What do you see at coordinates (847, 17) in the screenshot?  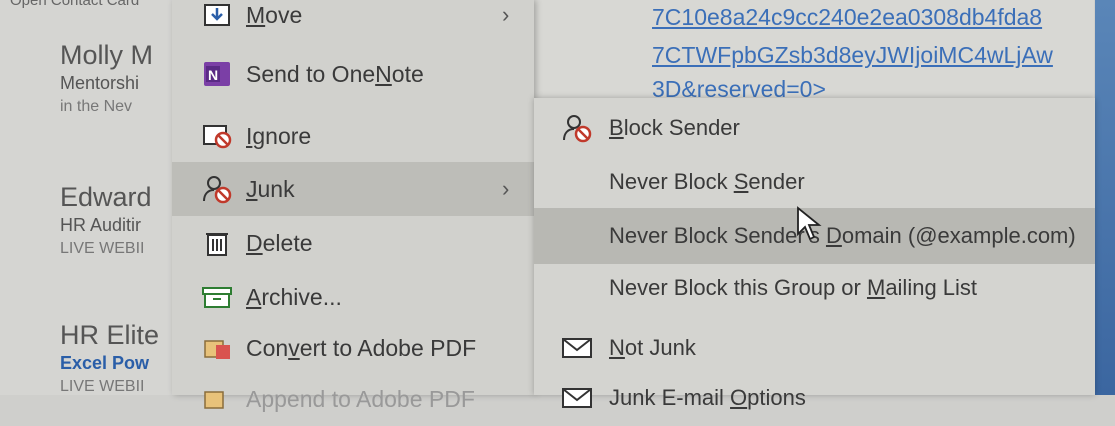 I see `link-text: 7C10e8a24c9cc240e2ea0308db4fda8` at bounding box center [847, 17].